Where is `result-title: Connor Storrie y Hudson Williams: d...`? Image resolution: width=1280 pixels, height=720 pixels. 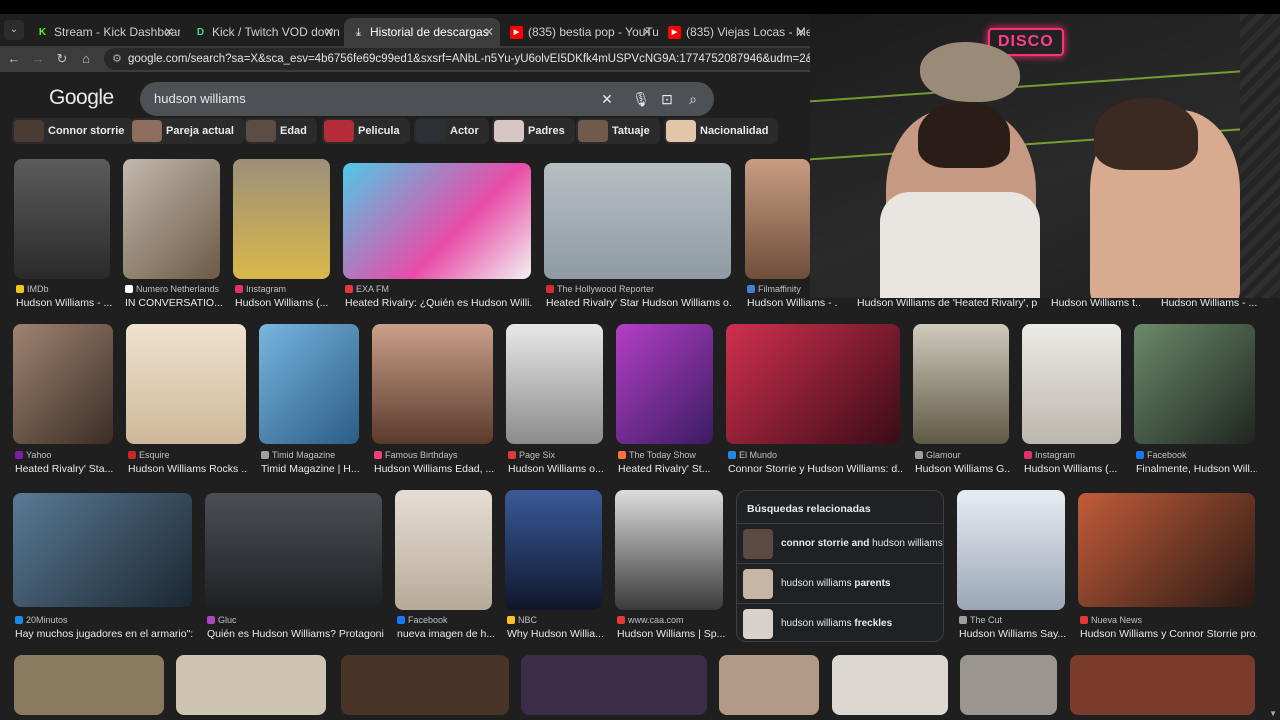
result-title: Connor Storrie y Hudson Williams: d... is located at coordinates (815, 469).